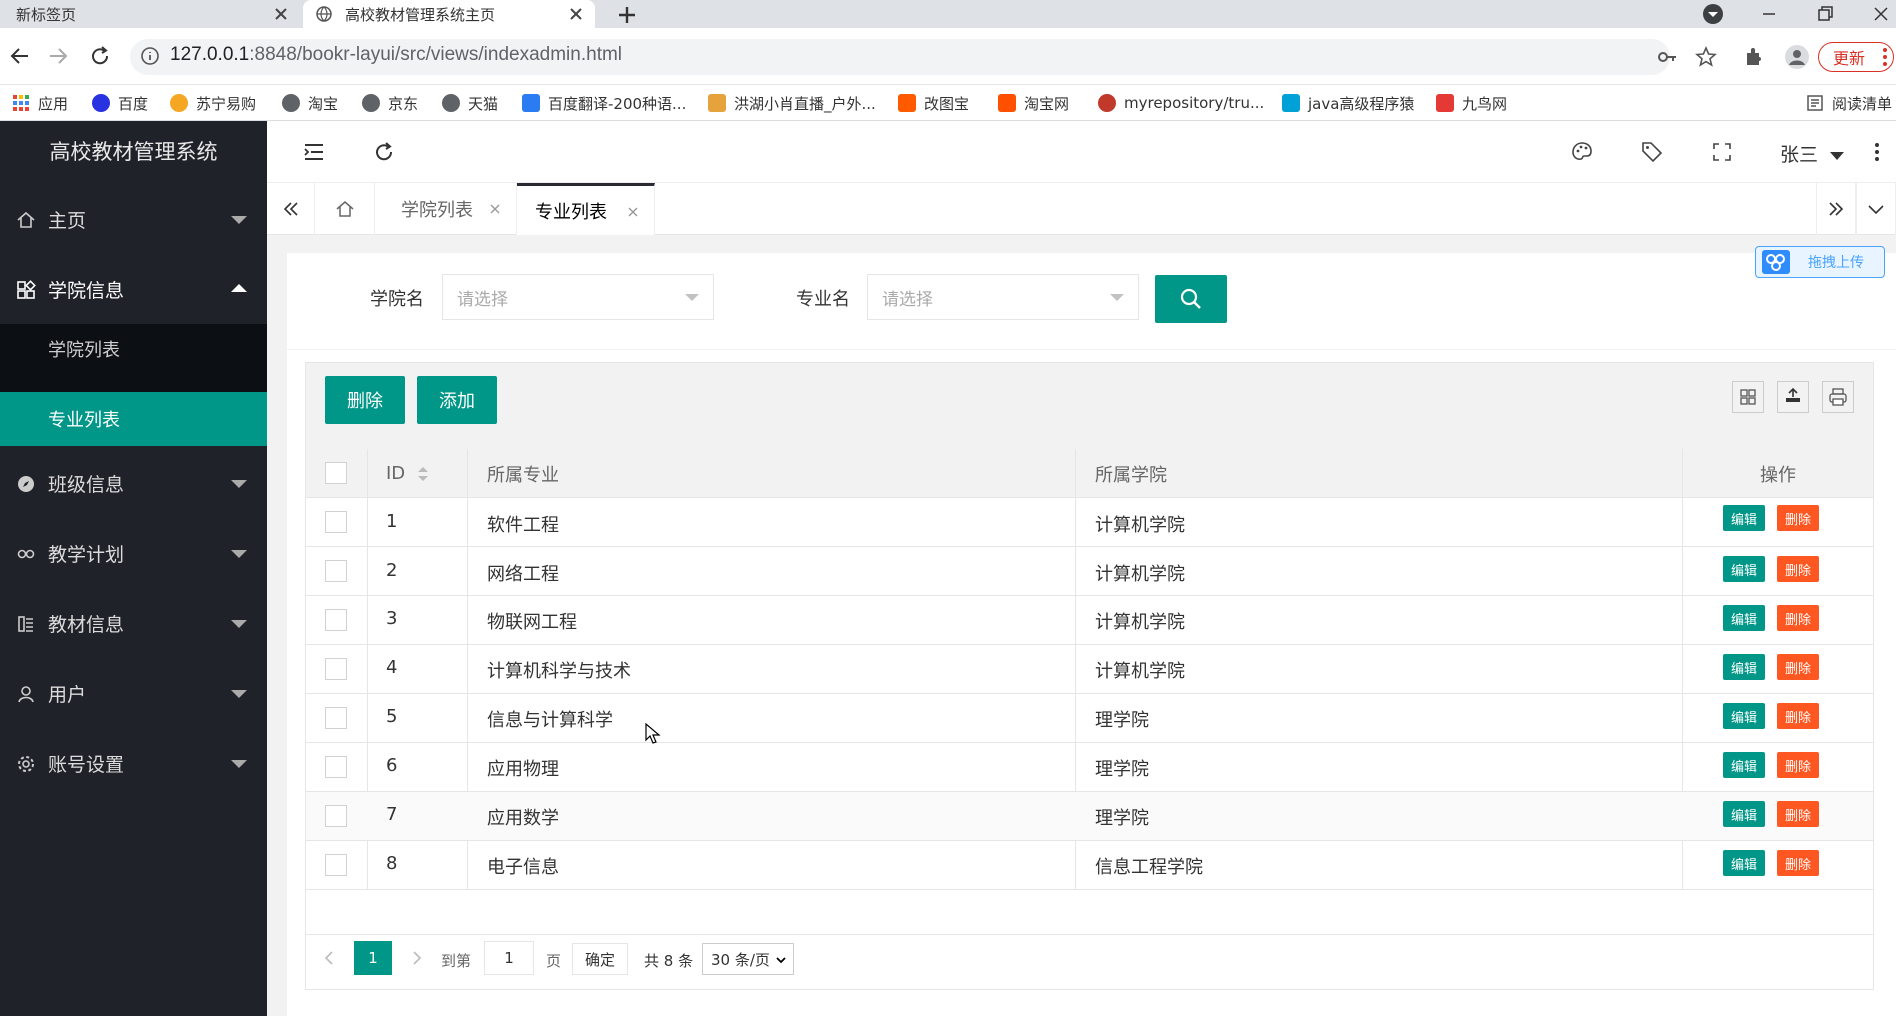 This screenshot has width=1896, height=1016. Describe the element at coordinates (586, 209) in the screenshot. I see `tab-major-list: 专业列表` at that location.